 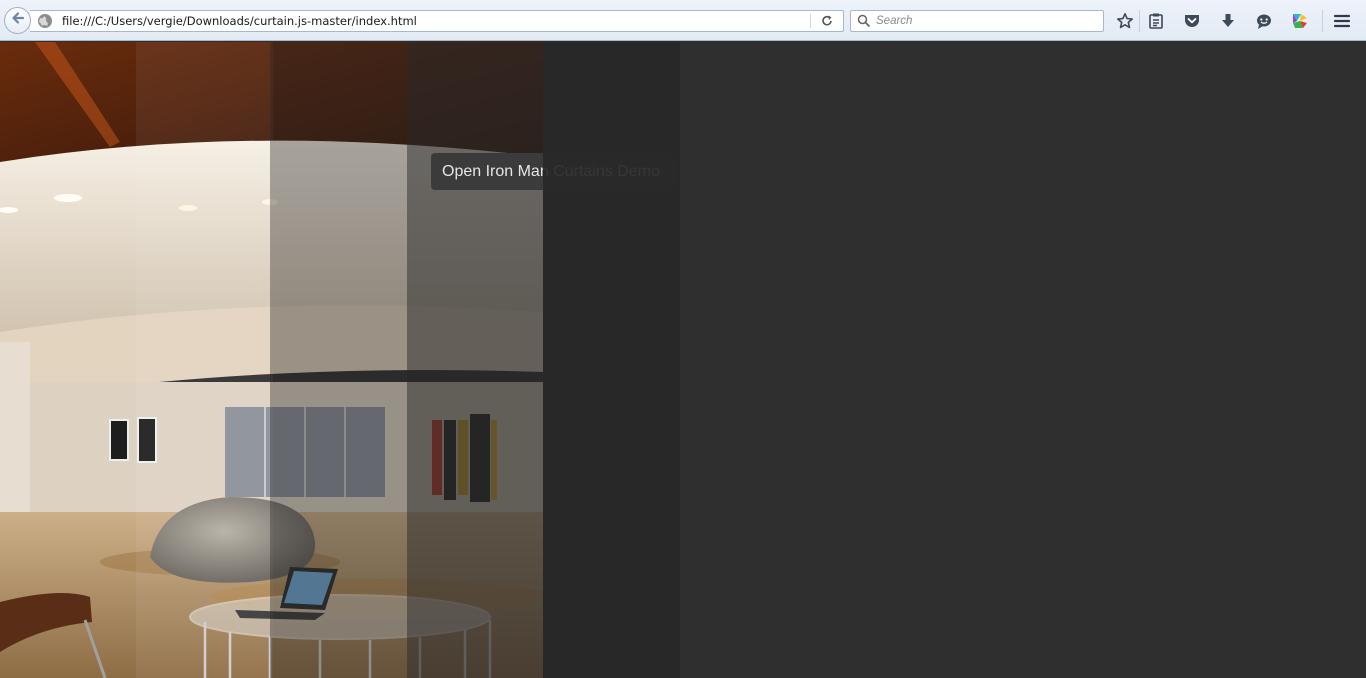 I want to click on search-bar: Search, so click(x=977, y=21).